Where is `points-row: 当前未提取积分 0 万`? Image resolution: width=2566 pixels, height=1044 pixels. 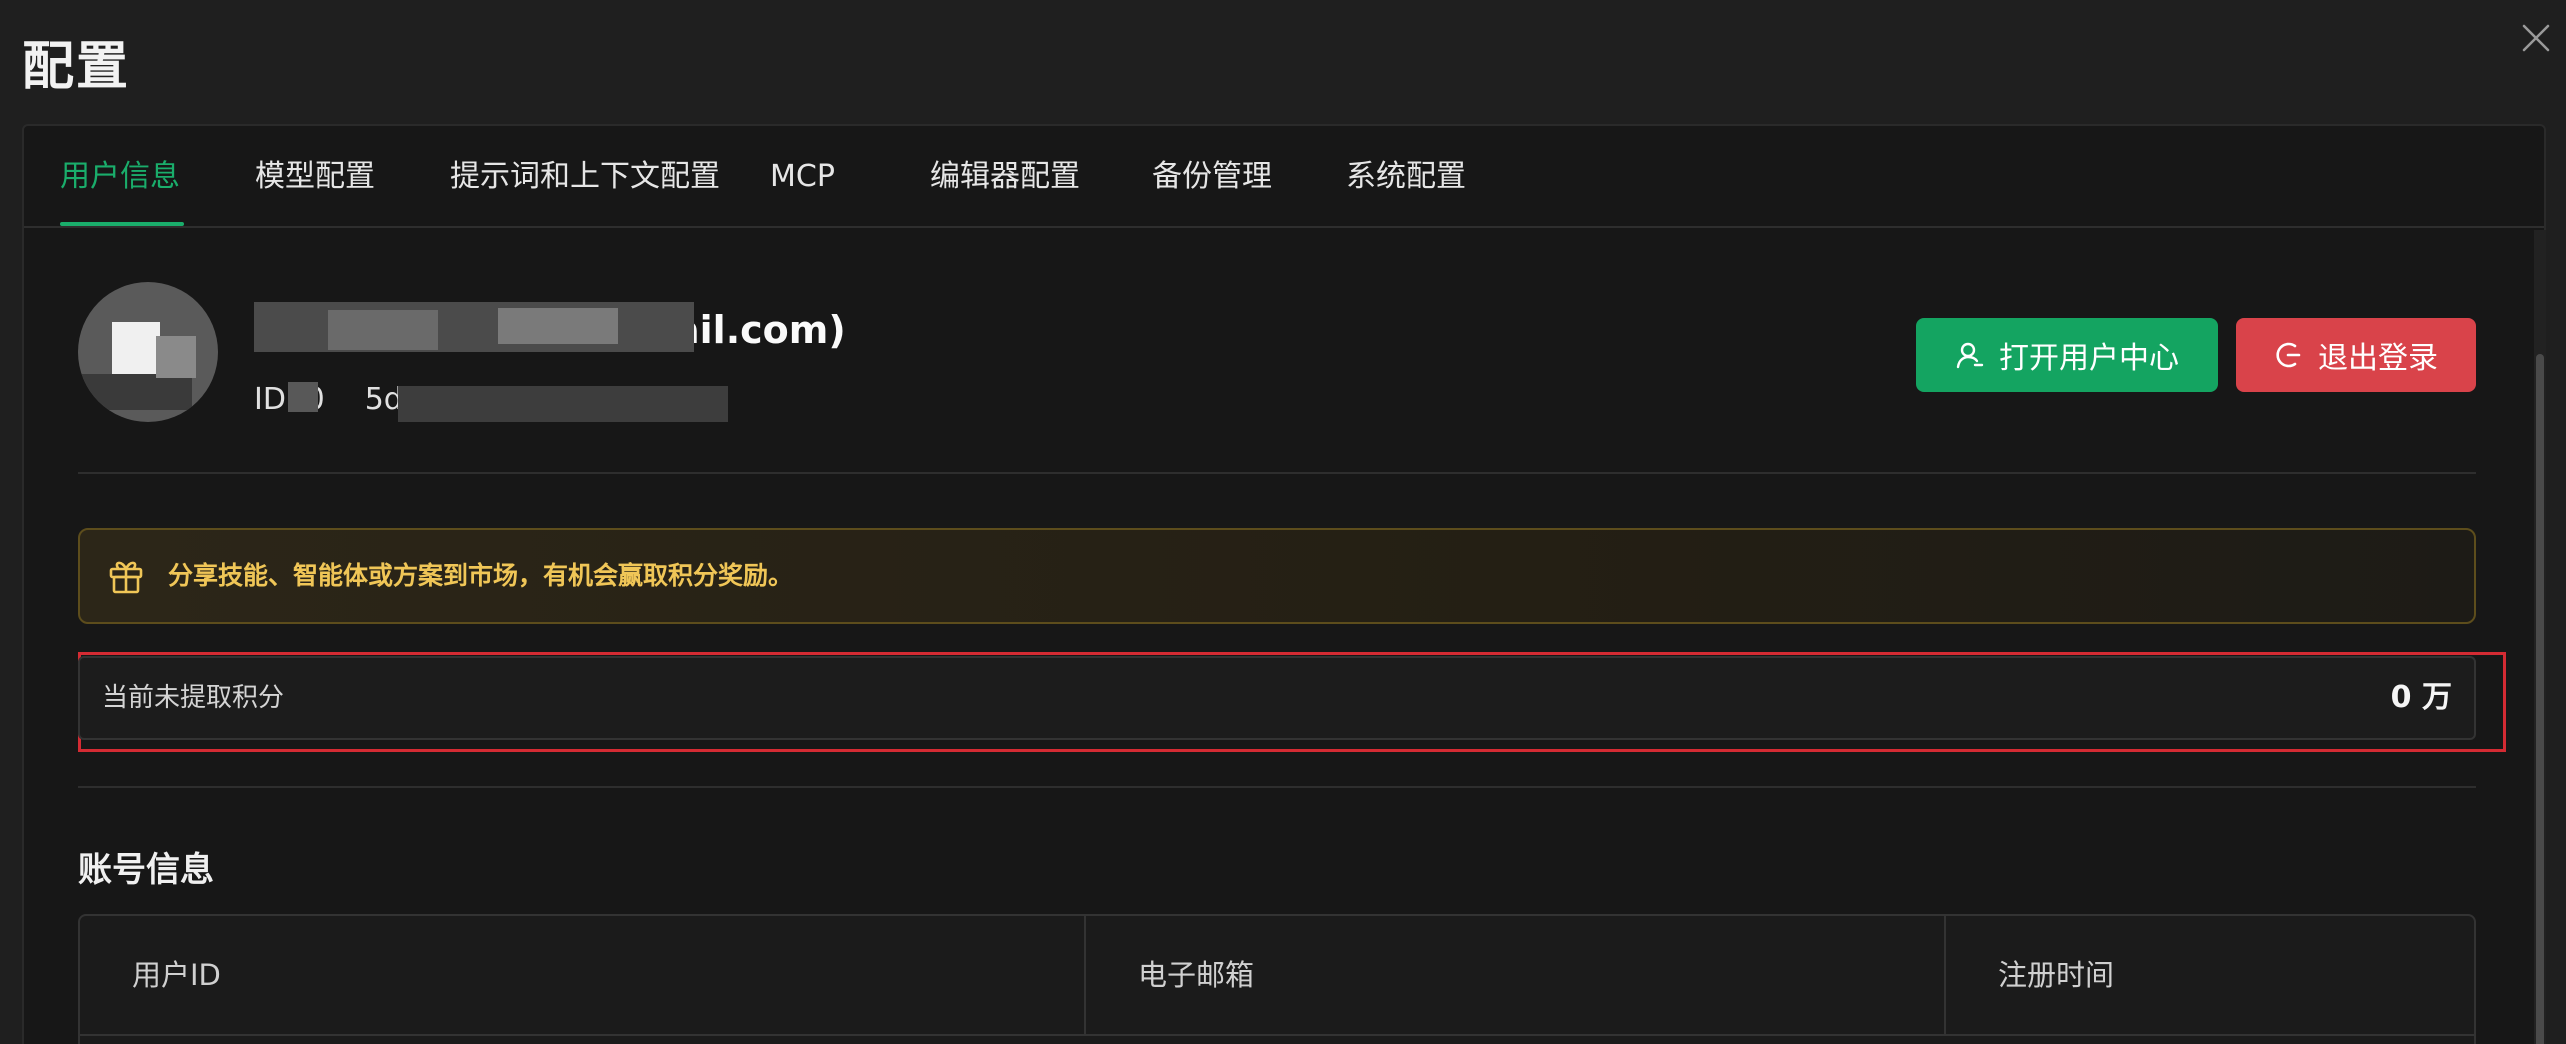
points-row: 当前未提取积分 0 万 is located at coordinates (1277, 698).